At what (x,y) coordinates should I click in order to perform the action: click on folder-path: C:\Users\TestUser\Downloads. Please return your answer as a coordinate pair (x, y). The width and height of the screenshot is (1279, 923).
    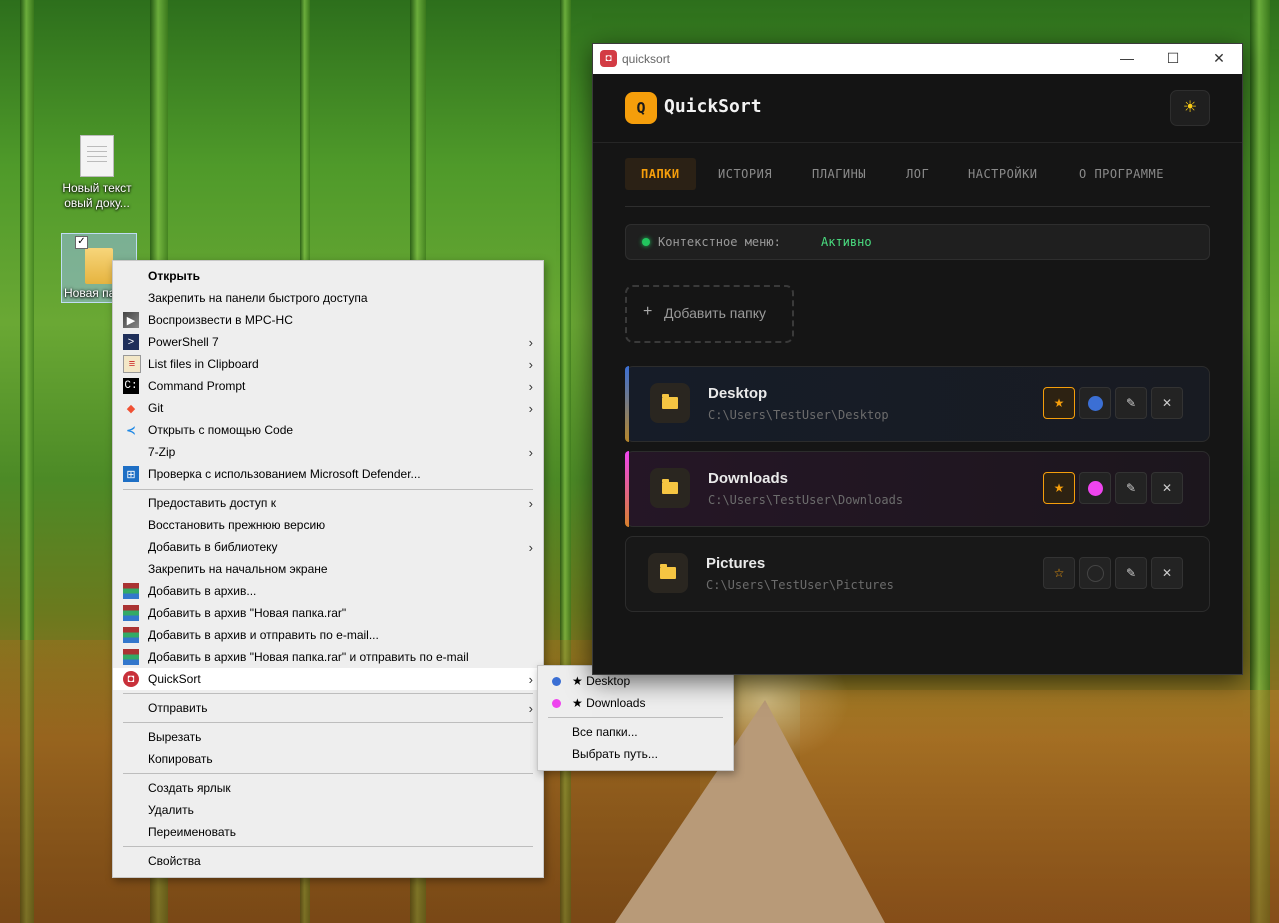
    Looking at the image, I should click on (806, 500).